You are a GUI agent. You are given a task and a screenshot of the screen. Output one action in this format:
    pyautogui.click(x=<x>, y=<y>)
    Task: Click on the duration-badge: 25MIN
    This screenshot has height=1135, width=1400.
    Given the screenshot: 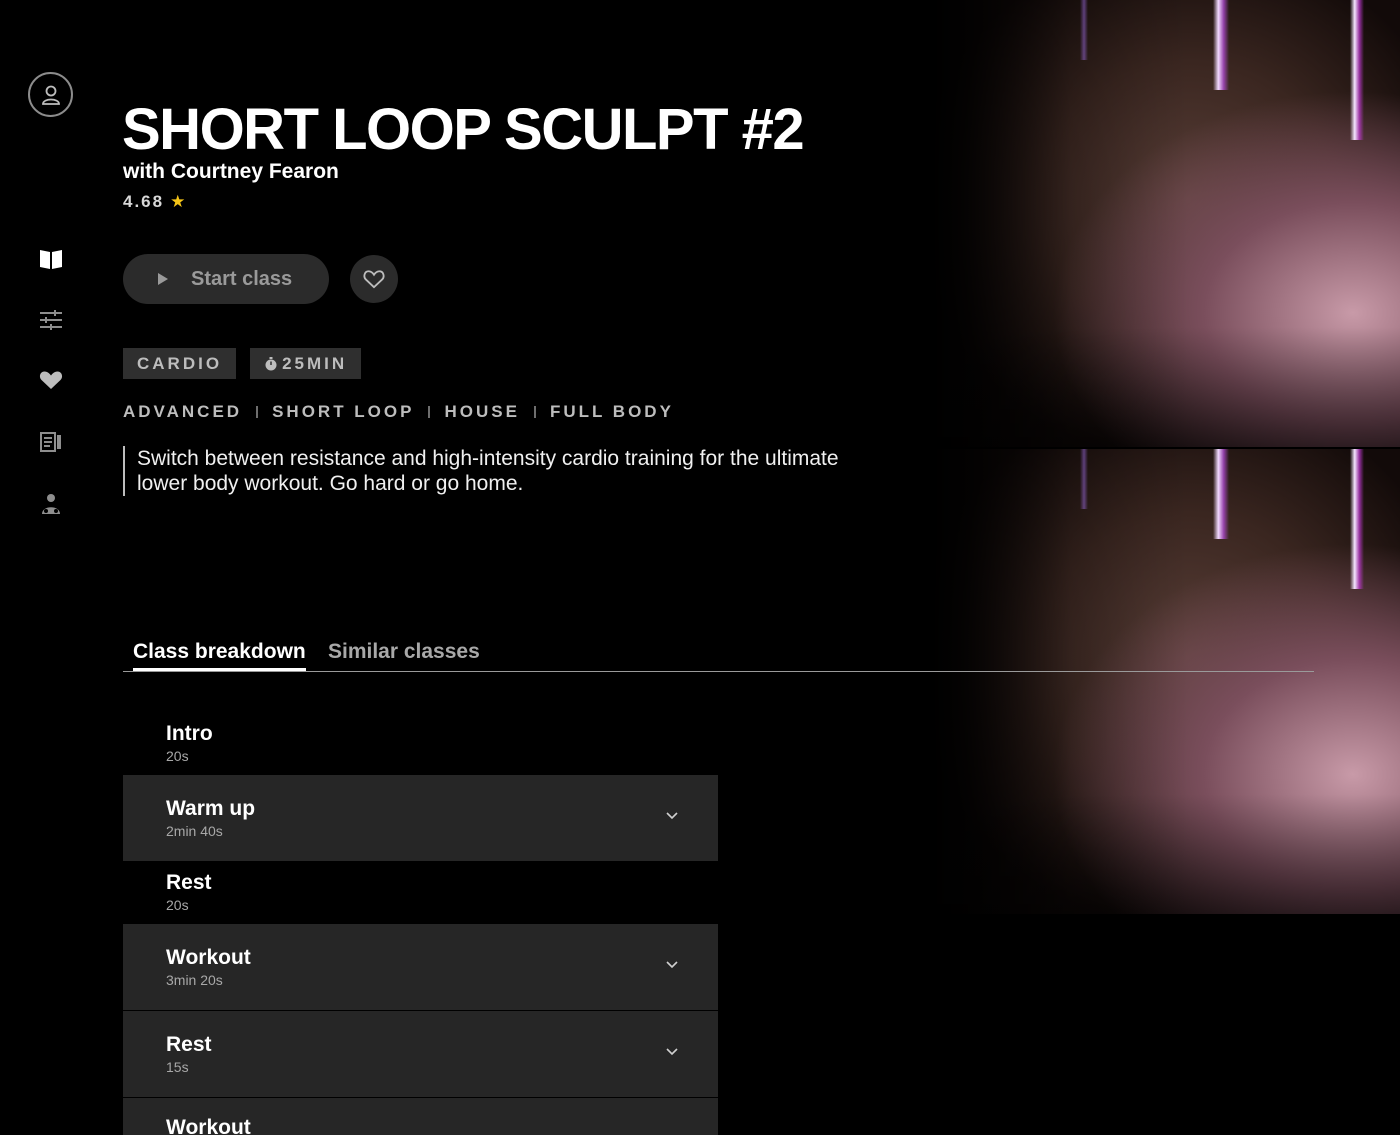 What is the action you would take?
    pyautogui.click(x=306, y=363)
    